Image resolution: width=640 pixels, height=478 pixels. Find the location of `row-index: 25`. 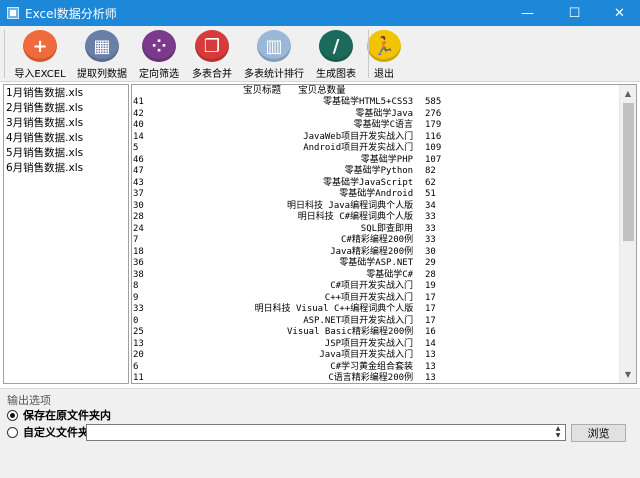

row-index: 25 is located at coordinates (138, 332).